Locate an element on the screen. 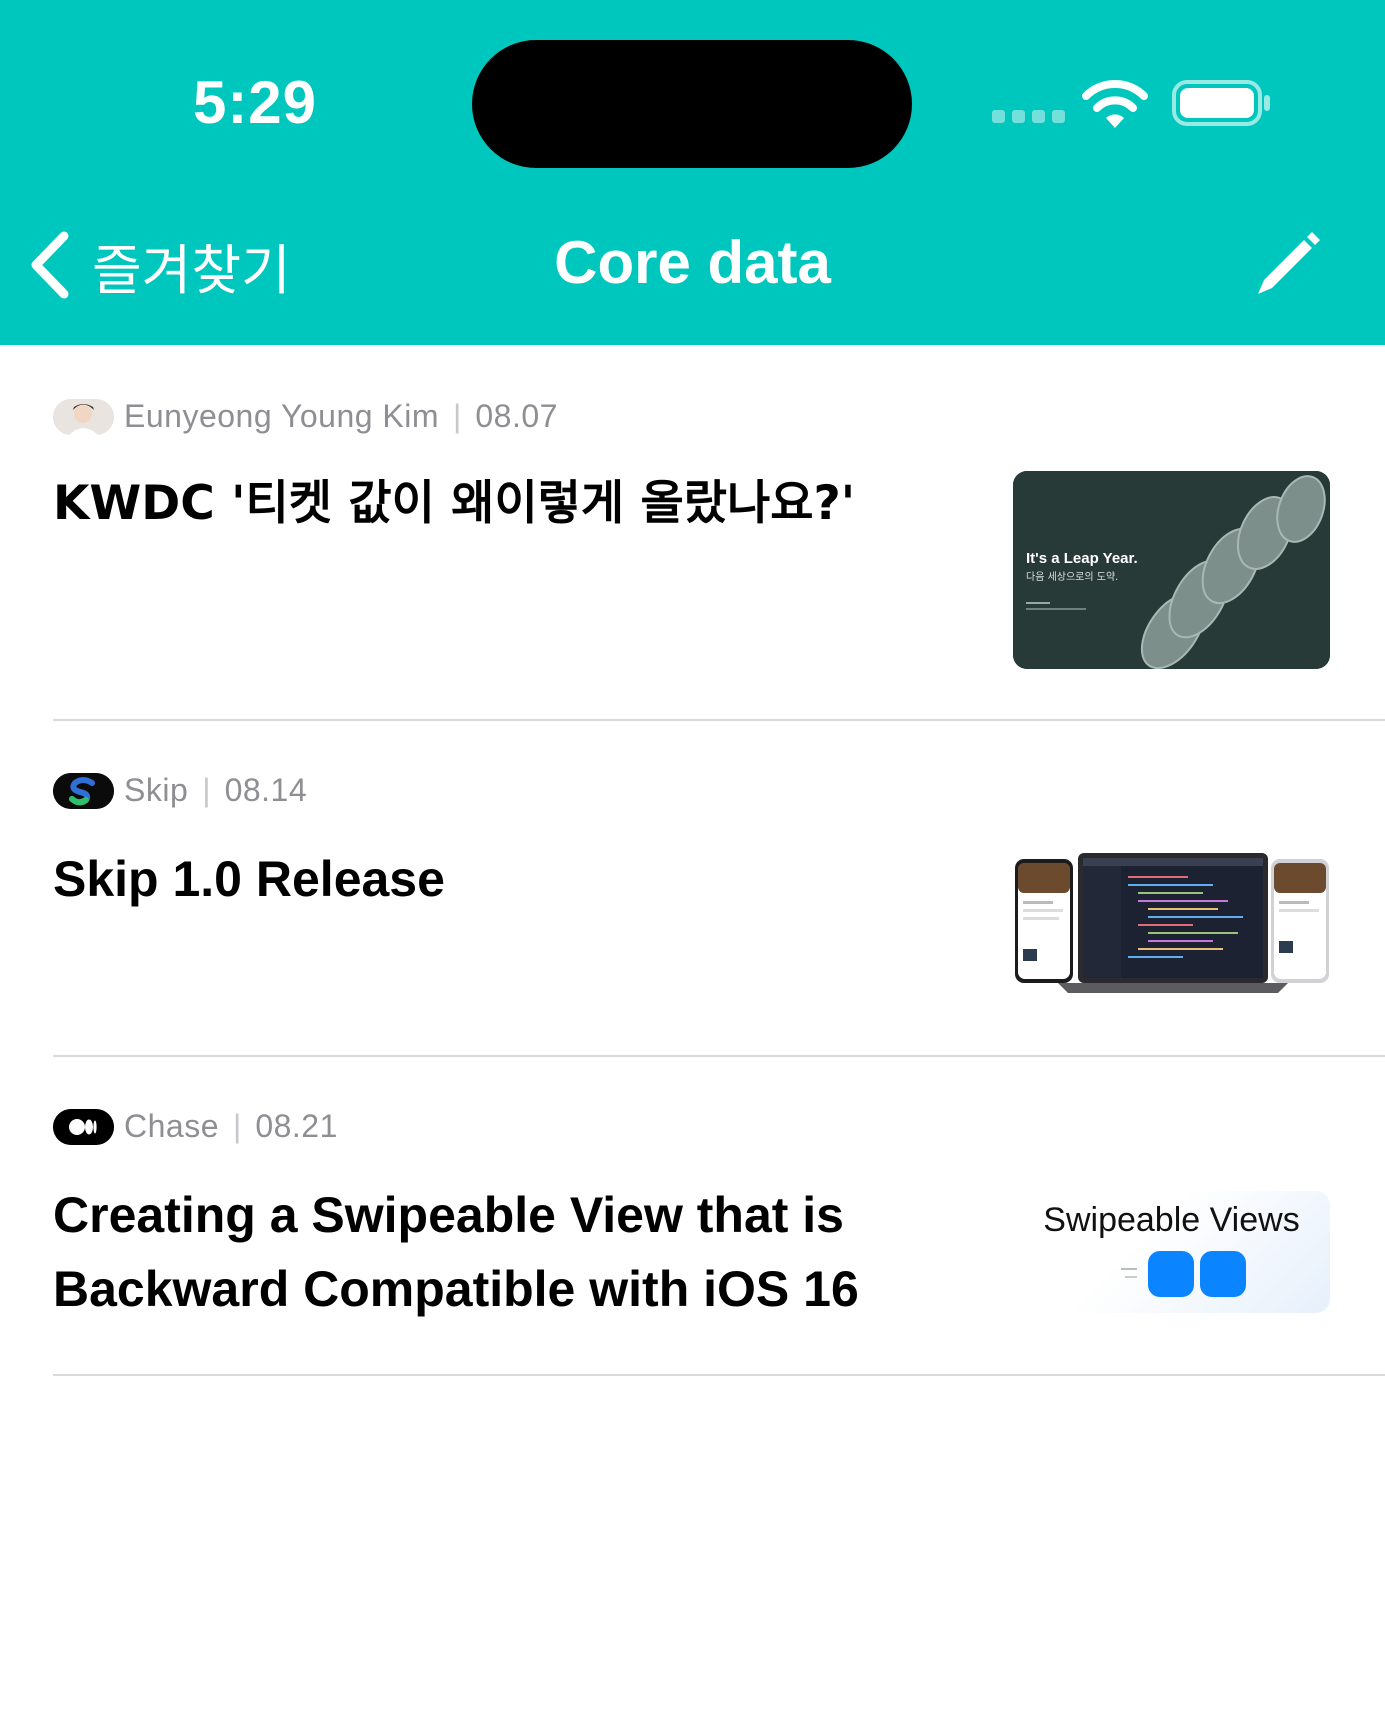  article-meta: Eunyeong Young Kim | 08.07 is located at coordinates (305, 416).